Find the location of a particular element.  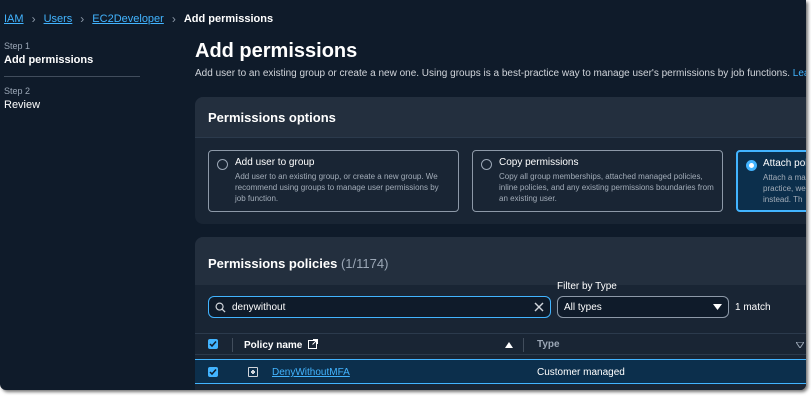

option-title: Attach pol is located at coordinates (784, 163).